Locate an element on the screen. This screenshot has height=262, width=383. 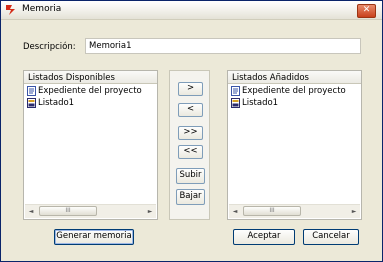
added-item-expediente: Expediente del proyecto is located at coordinates (294, 90).